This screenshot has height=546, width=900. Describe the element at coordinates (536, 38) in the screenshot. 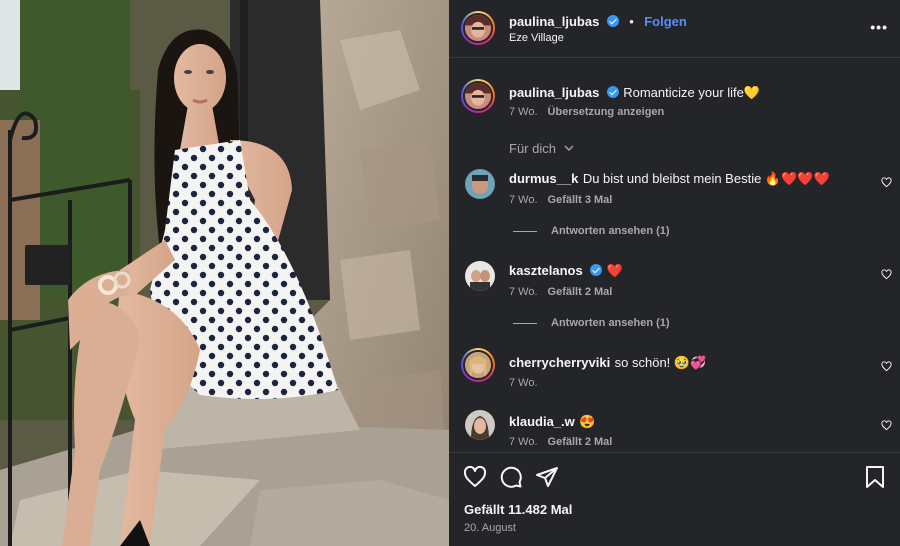

I see `post-location: Eze Village` at that location.